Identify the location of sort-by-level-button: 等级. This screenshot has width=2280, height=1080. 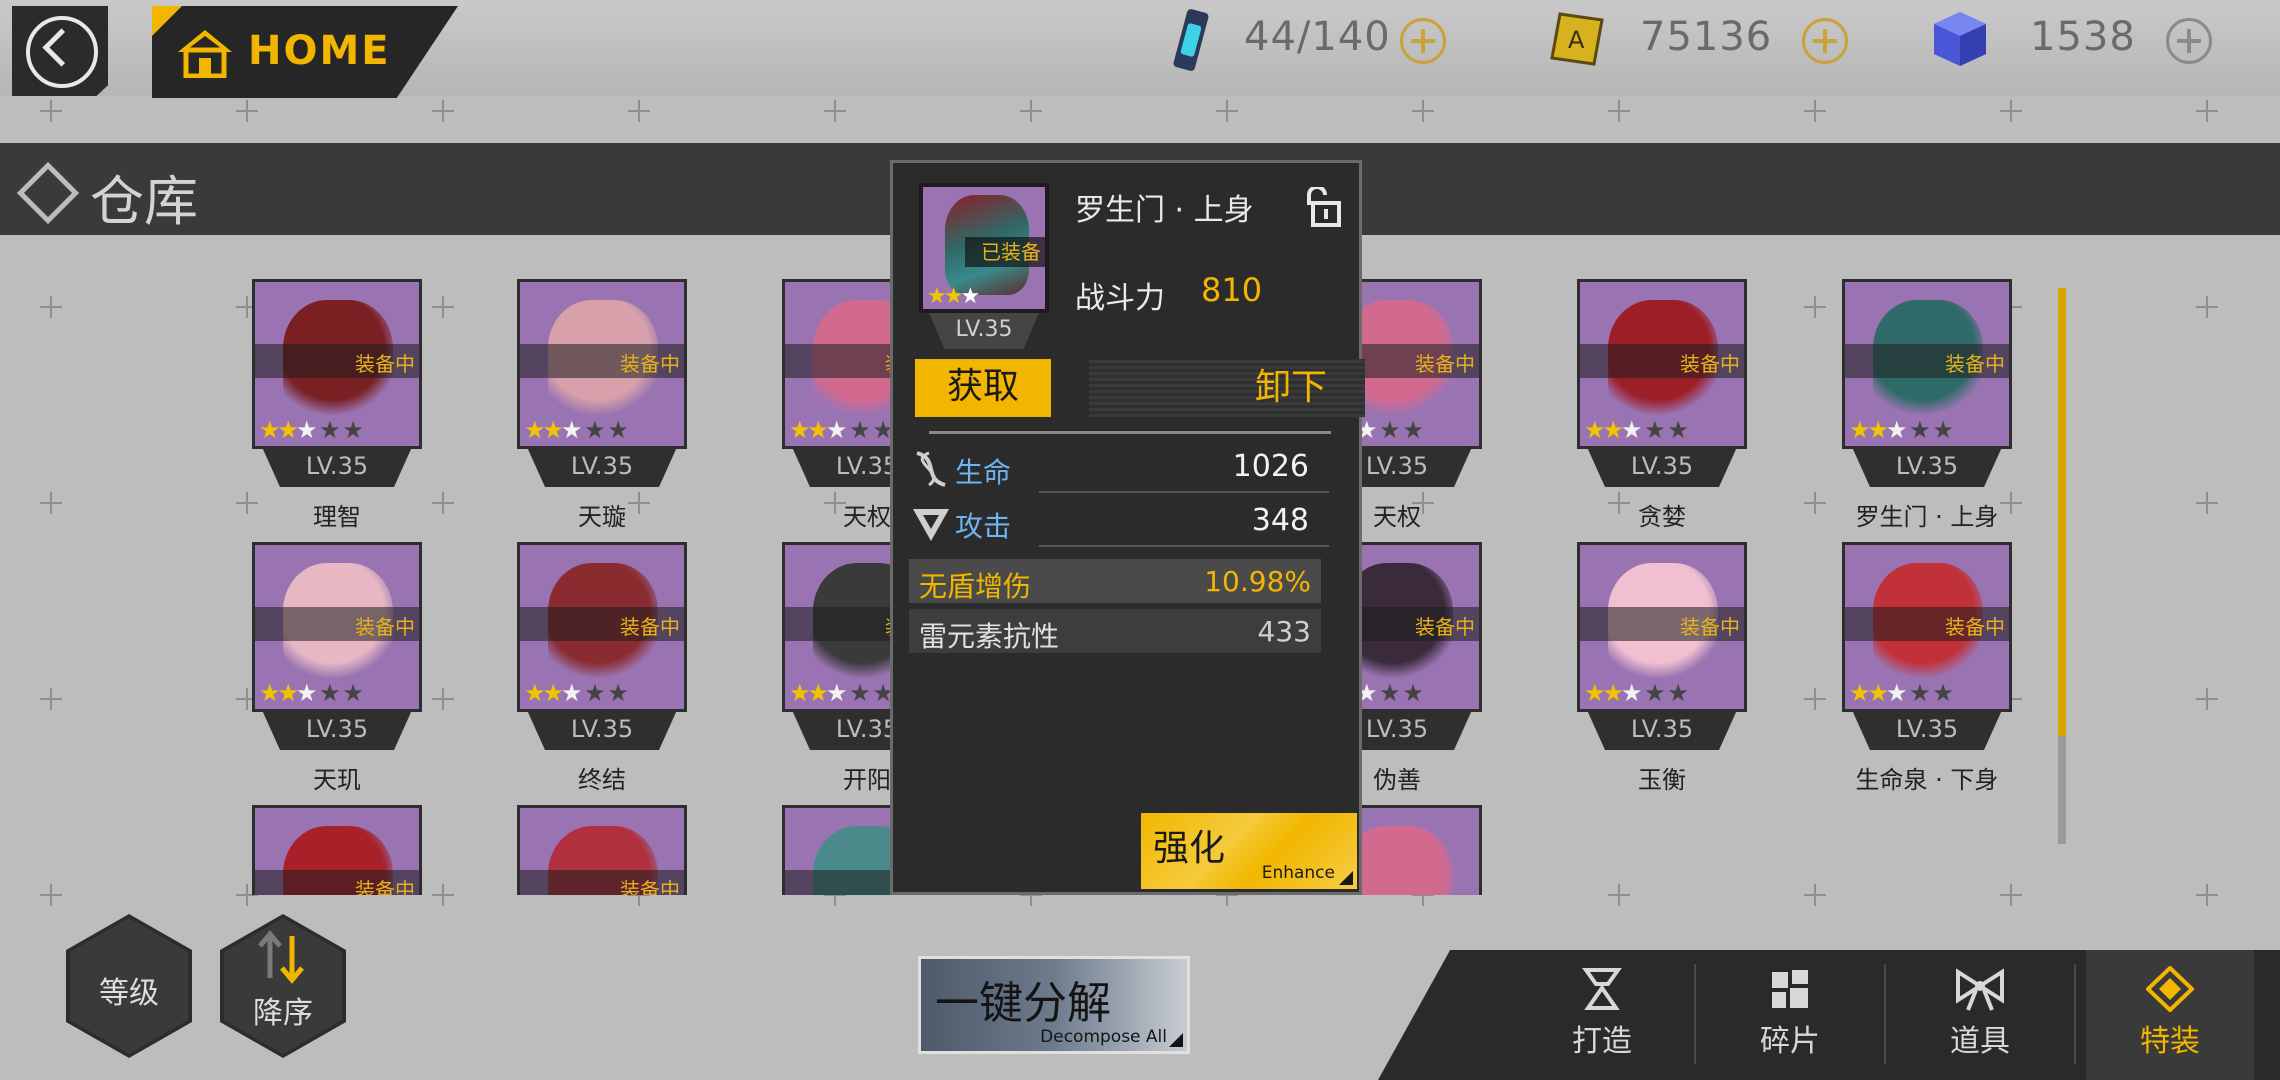
(129, 986).